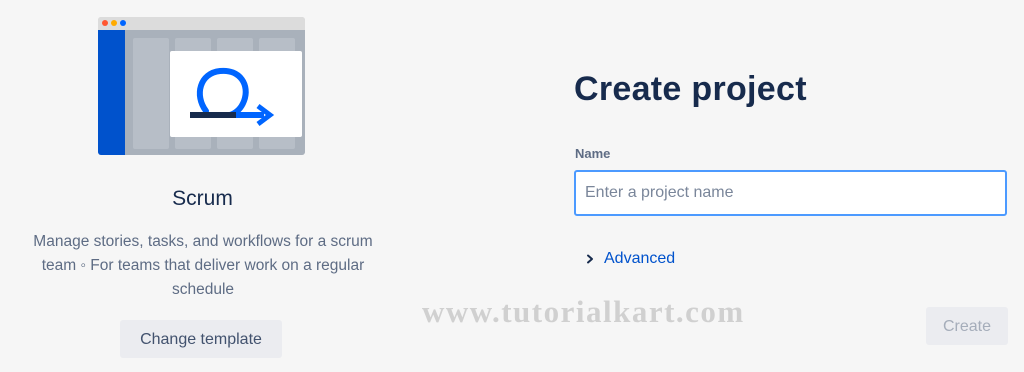 The image size is (1024, 372). What do you see at coordinates (202, 198) in the screenshot?
I see `template-title: Scrum` at bounding box center [202, 198].